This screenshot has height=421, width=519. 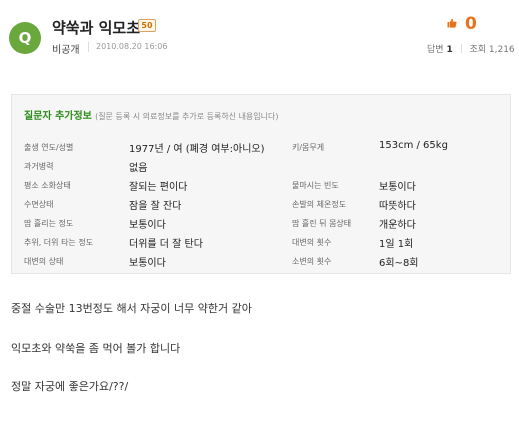 I want to click on info-row: 과거병력 없음, so click(x=264, y=167).